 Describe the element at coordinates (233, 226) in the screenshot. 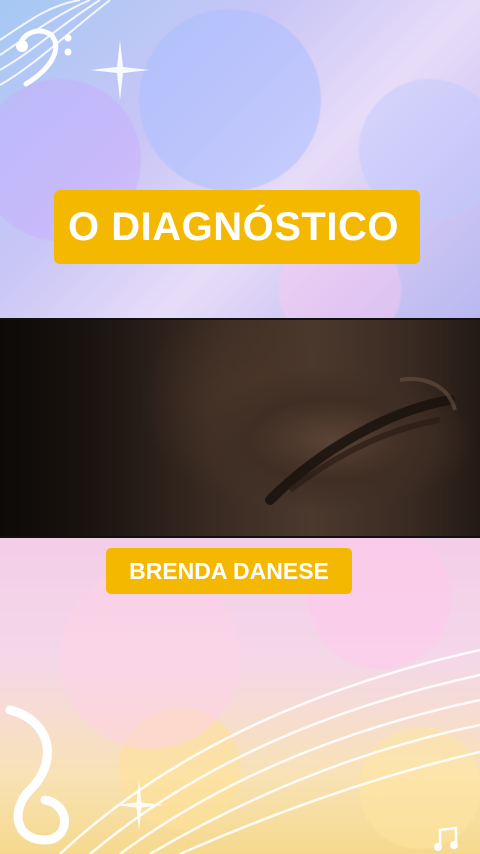

I see `title-text: O DIAGNÓSTICO` at that location.